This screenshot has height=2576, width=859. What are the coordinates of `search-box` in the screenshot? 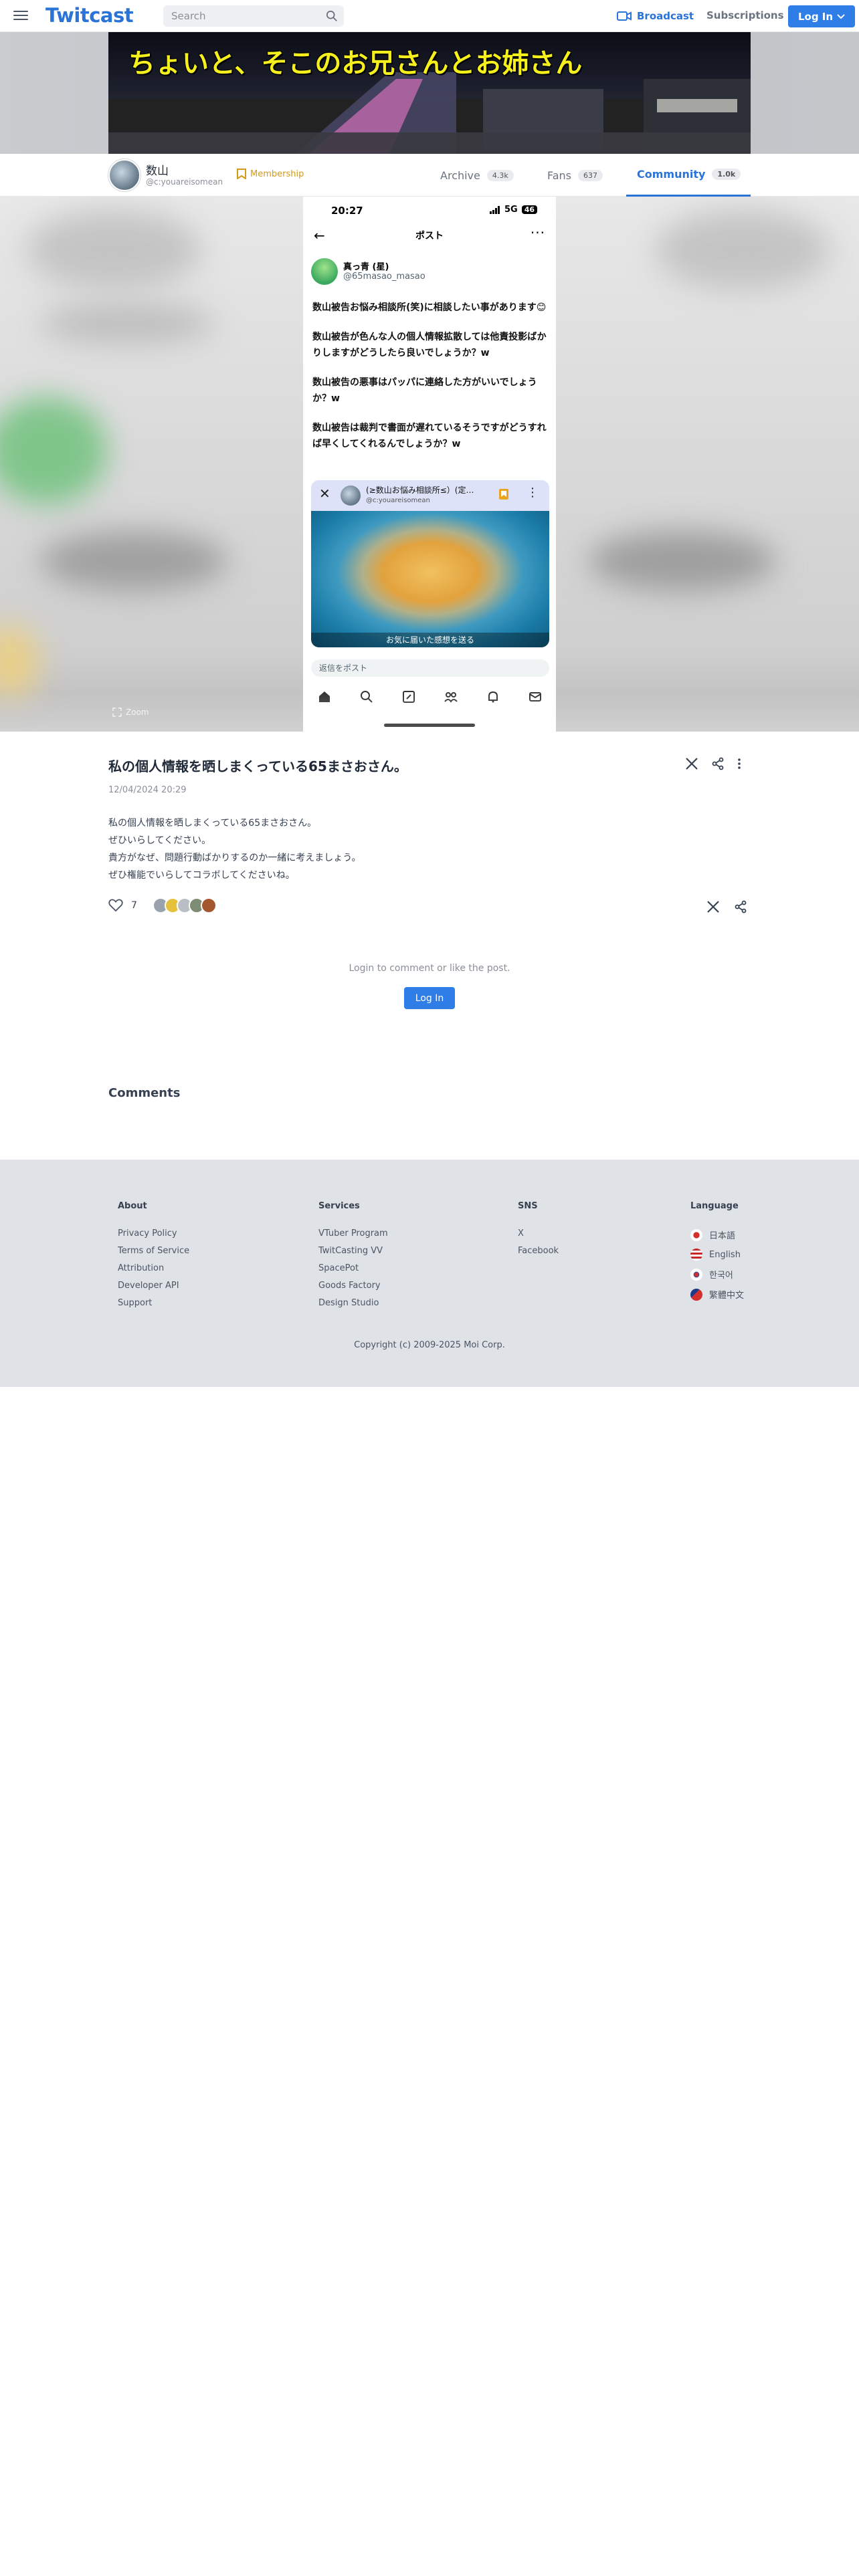 It's located at (253, 16).